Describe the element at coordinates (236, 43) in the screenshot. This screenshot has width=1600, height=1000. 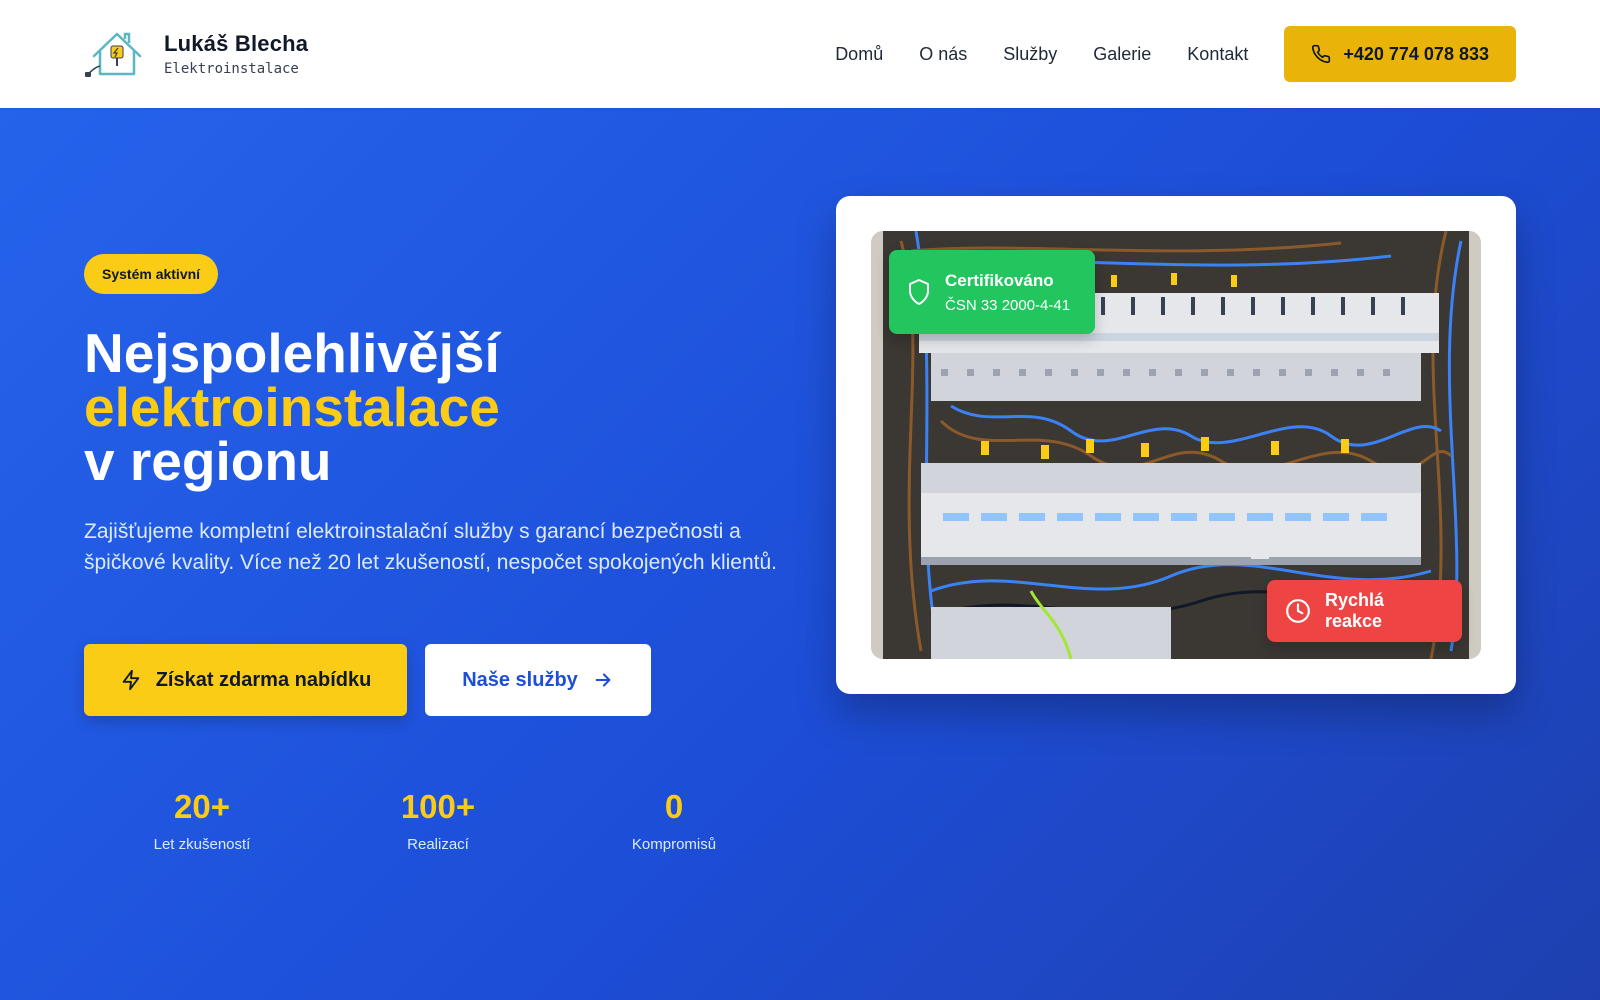
I see `brand-name: Lukáš Blecha` at that location.